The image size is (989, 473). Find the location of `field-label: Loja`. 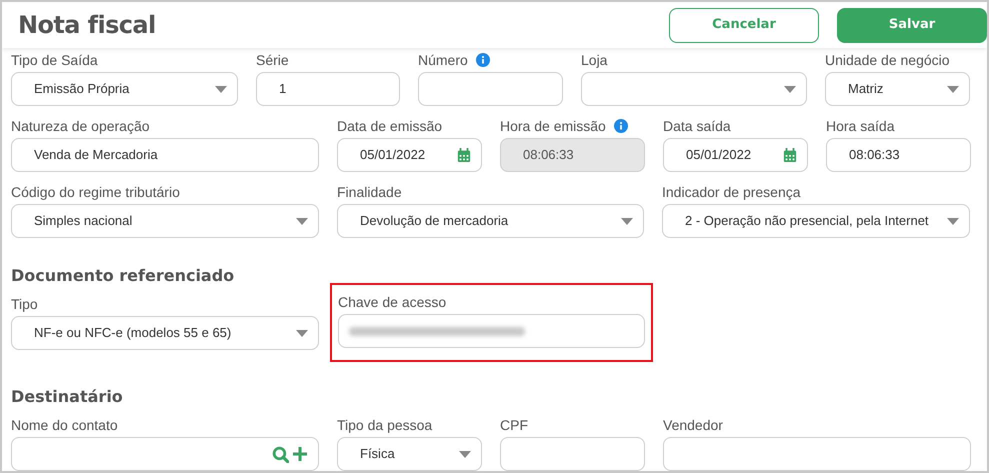

field-label: Loja is located at coordinates (594, 60).